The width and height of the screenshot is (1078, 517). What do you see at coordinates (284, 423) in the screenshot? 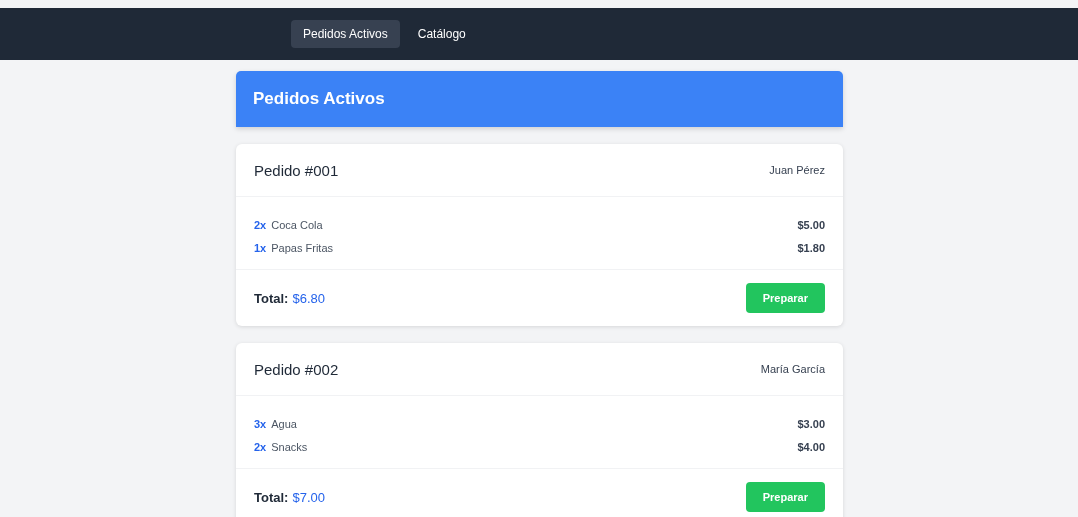
I see `item-name: Agua` at bounding box center [284, 423].